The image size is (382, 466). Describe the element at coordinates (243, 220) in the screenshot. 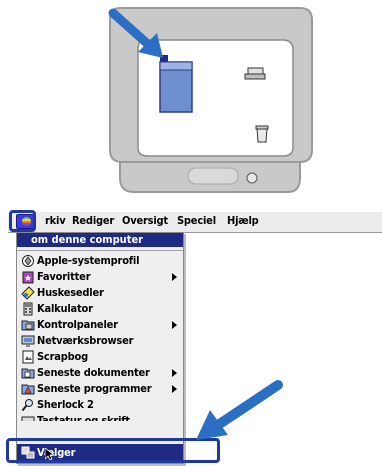

I see `menu-hjaelp: Hjælp` at that location.